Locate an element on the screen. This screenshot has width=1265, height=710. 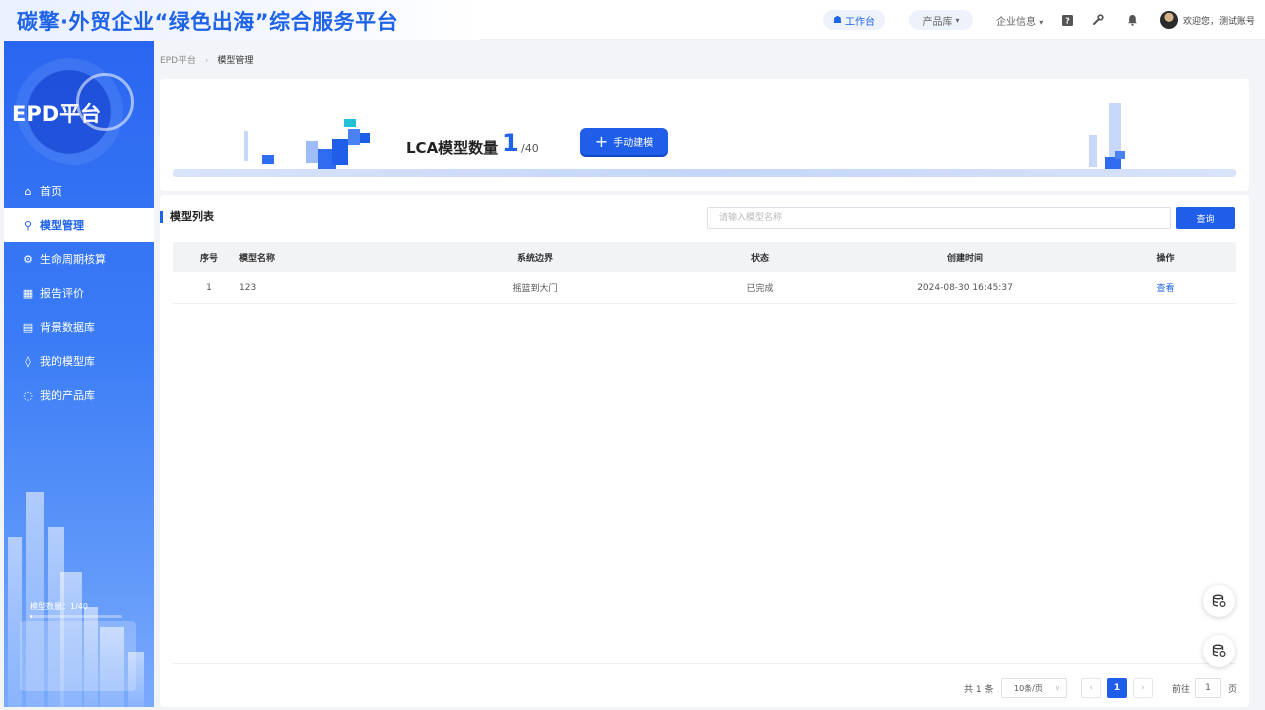
manual-build-label: 手动建模 is located at coordinates (633, 143).